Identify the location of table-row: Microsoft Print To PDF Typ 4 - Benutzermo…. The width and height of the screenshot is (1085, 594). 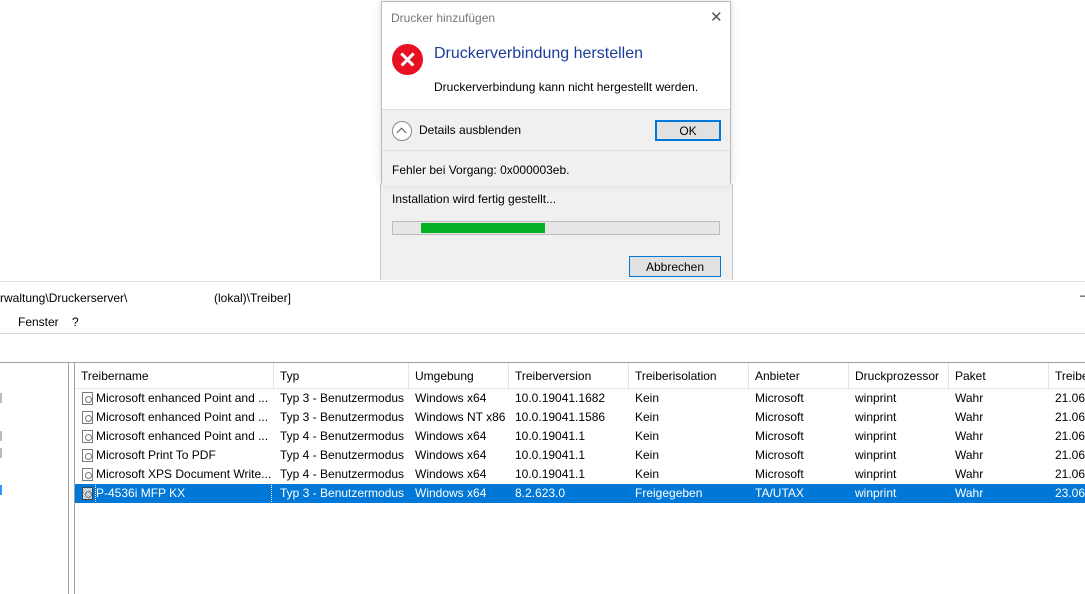
(580, 455).